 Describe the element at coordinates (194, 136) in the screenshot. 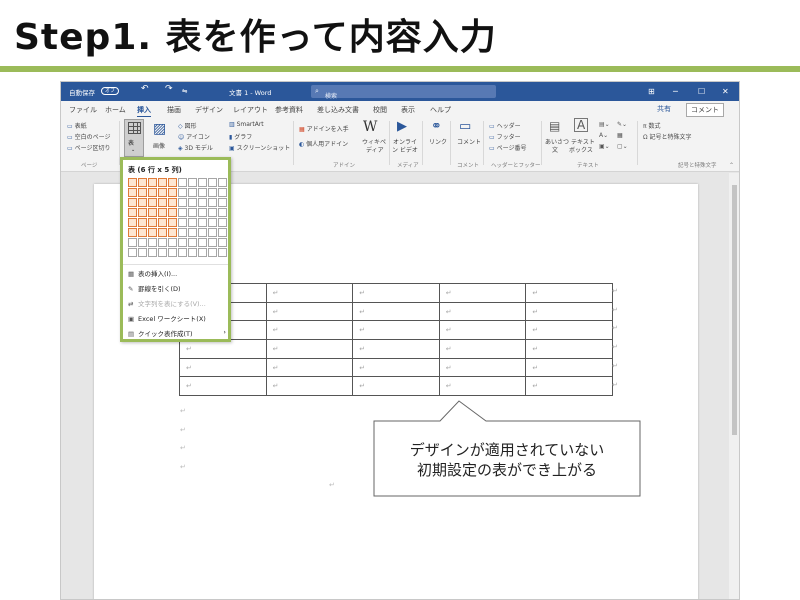

I see `icons-button: ☺ アイコン` at that location.